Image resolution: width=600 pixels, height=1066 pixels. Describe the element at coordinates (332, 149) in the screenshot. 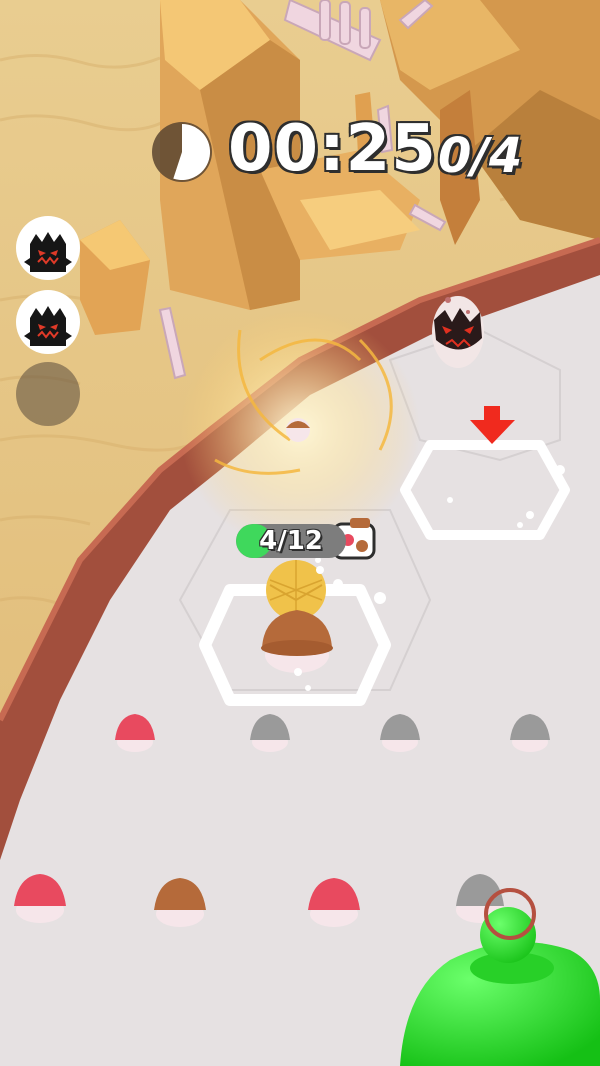

I see `timer-text: 00:25` at that location.